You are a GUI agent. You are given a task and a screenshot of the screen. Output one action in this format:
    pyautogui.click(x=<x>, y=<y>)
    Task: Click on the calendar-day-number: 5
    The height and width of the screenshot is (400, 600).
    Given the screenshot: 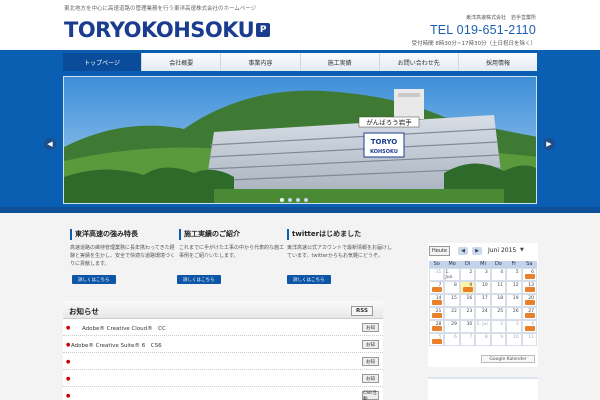 What is the action you would take?
    pyautogui.click(x=517, y=272)
    